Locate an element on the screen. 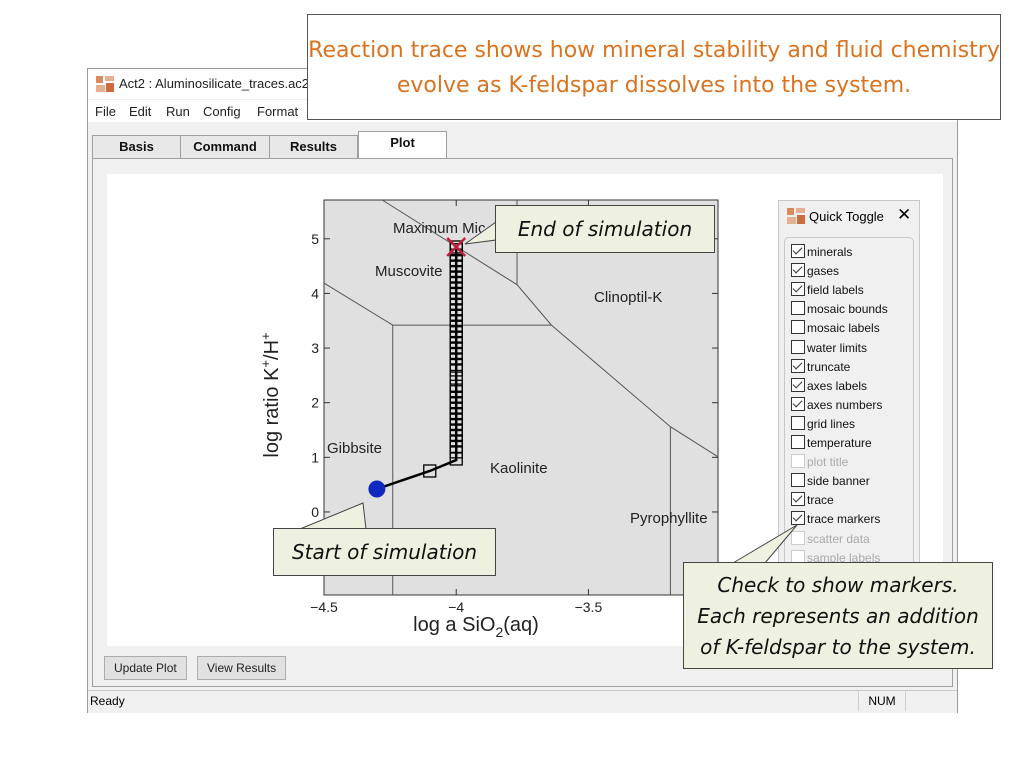  start-of-simulation-callout: Start of simulation is located at coordinates (384, 552).